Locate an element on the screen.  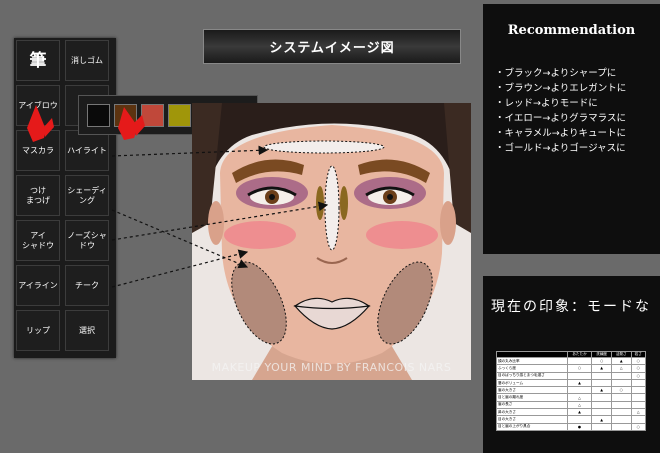
table-row: ふっくら度 ○ ▲ △ ○ is located at coordinates (571, 368).